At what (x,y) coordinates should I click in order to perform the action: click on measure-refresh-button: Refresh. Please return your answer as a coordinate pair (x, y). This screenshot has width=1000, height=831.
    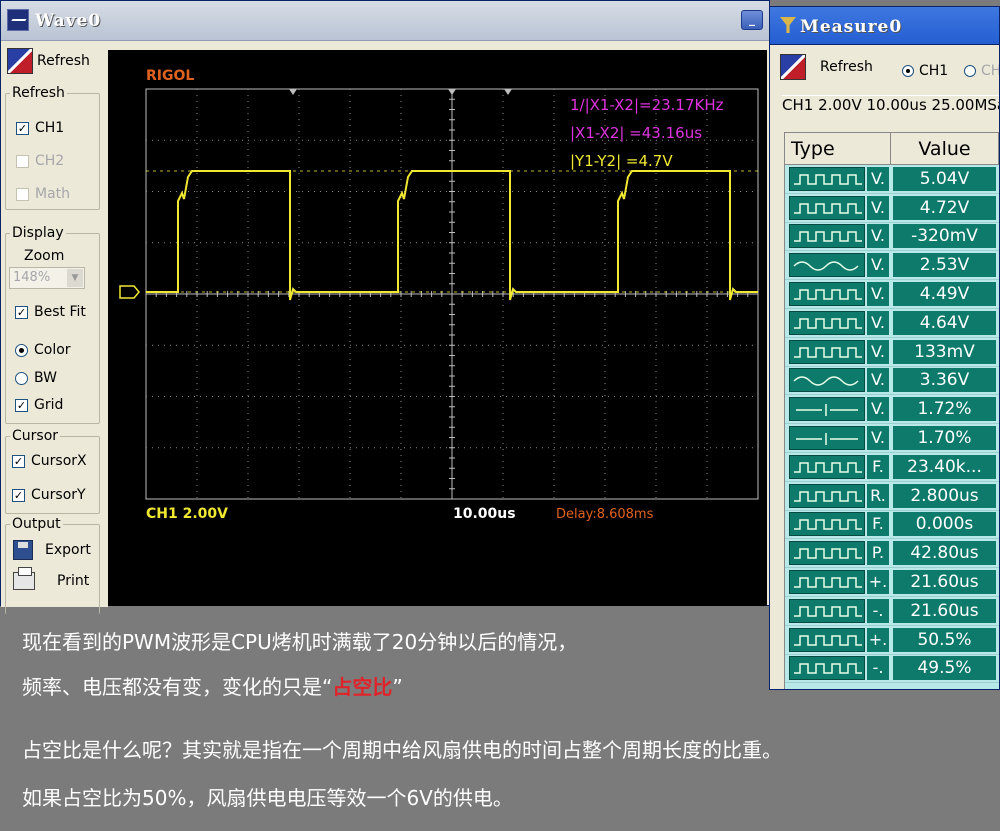
    Looking at the image, I should click on (826, 67).